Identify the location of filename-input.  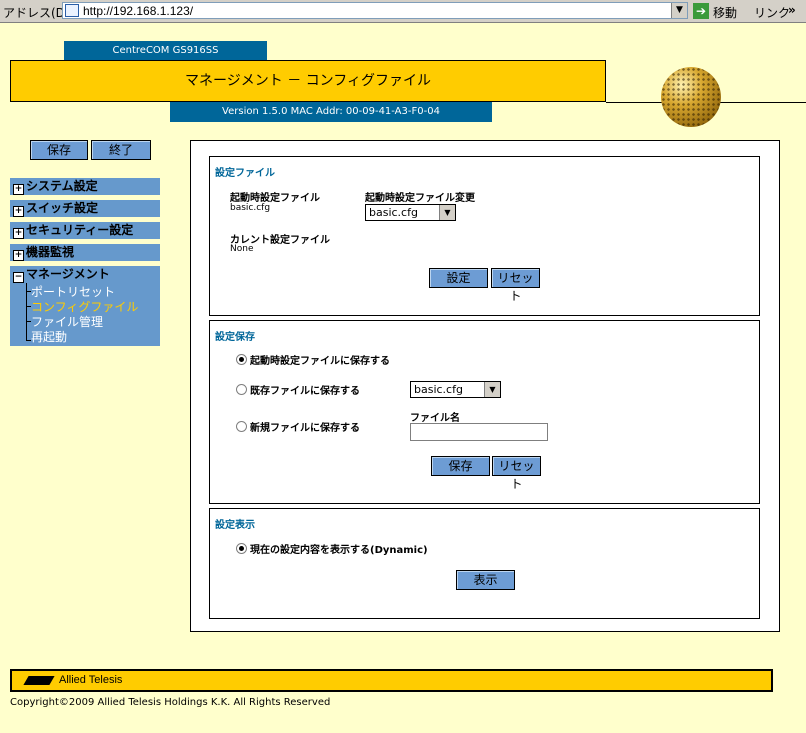
(479, 432).